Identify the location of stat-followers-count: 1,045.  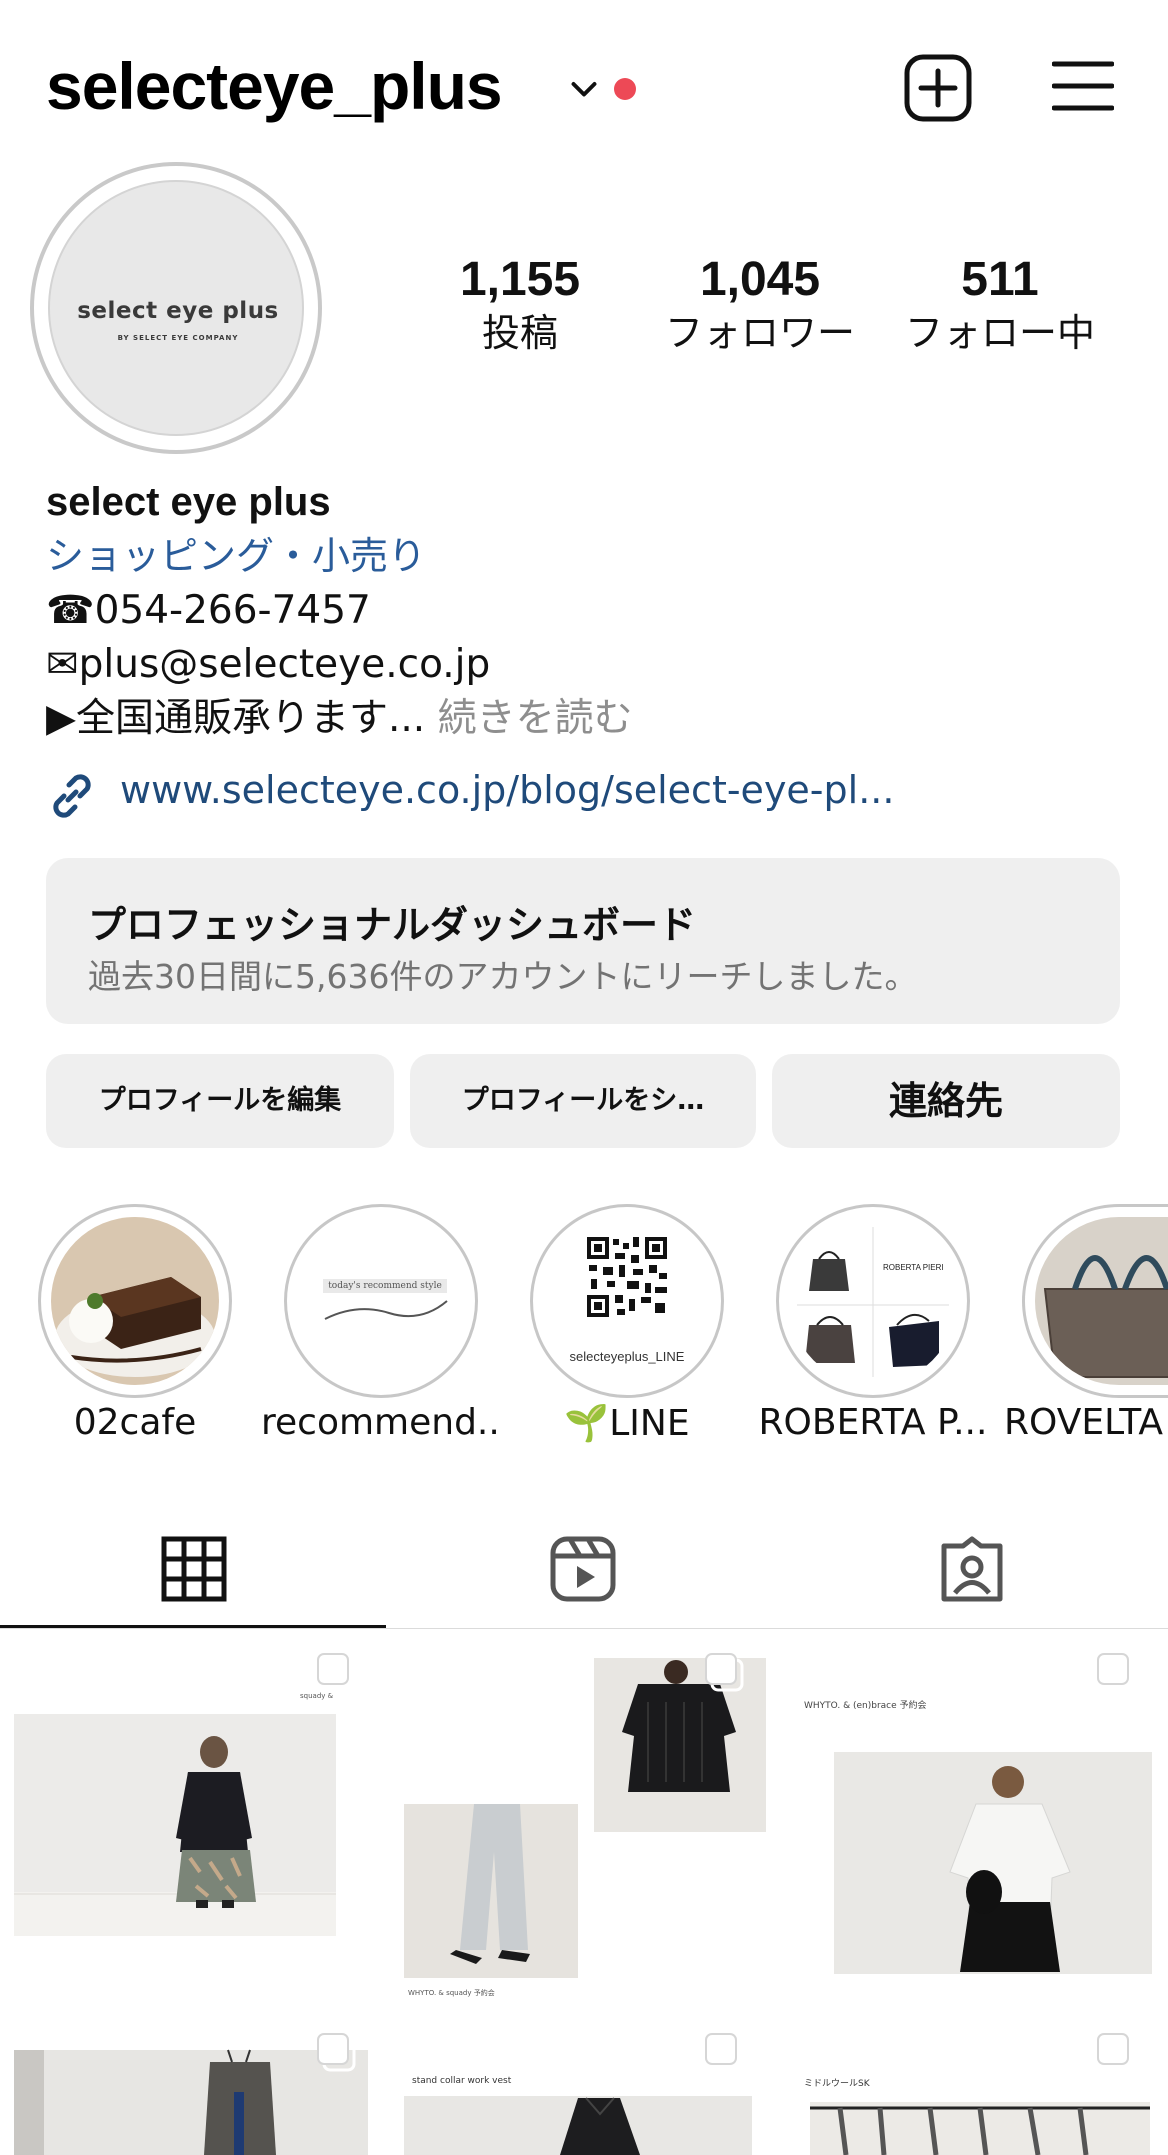
(760, 279).